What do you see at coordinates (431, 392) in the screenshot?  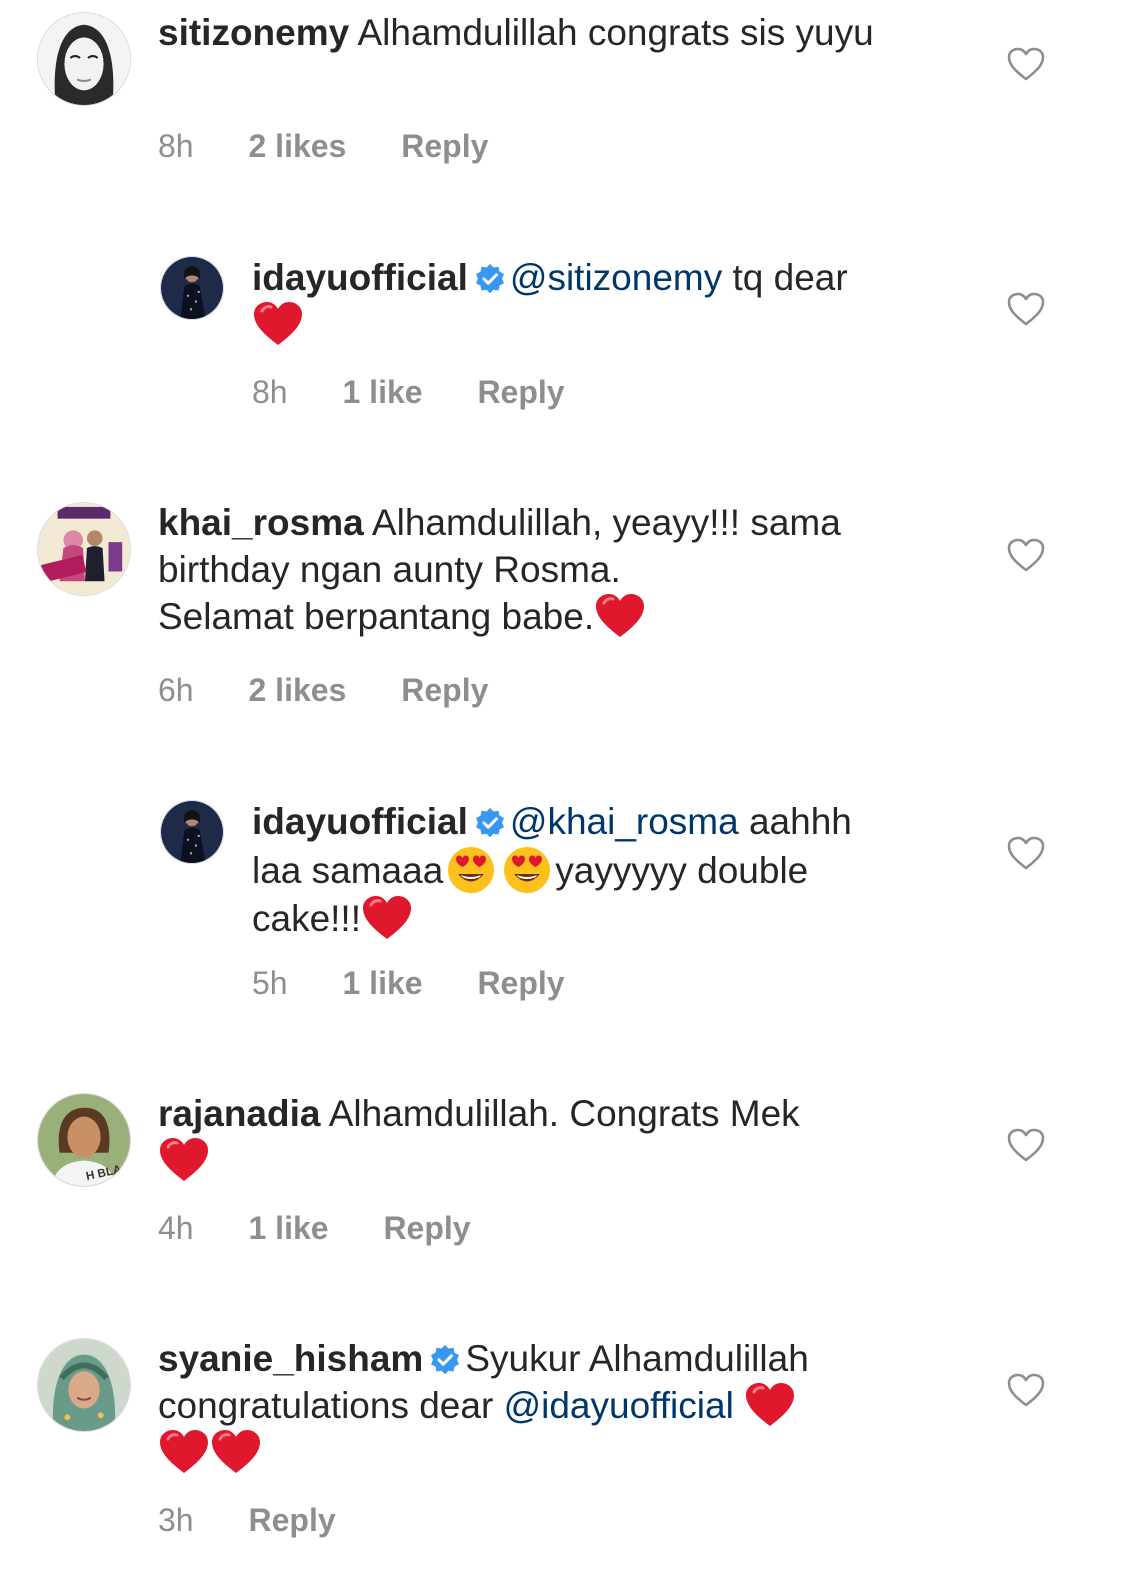 I see `comment-meta: 8h 1 like Reply` at bounding box center [431, 392].